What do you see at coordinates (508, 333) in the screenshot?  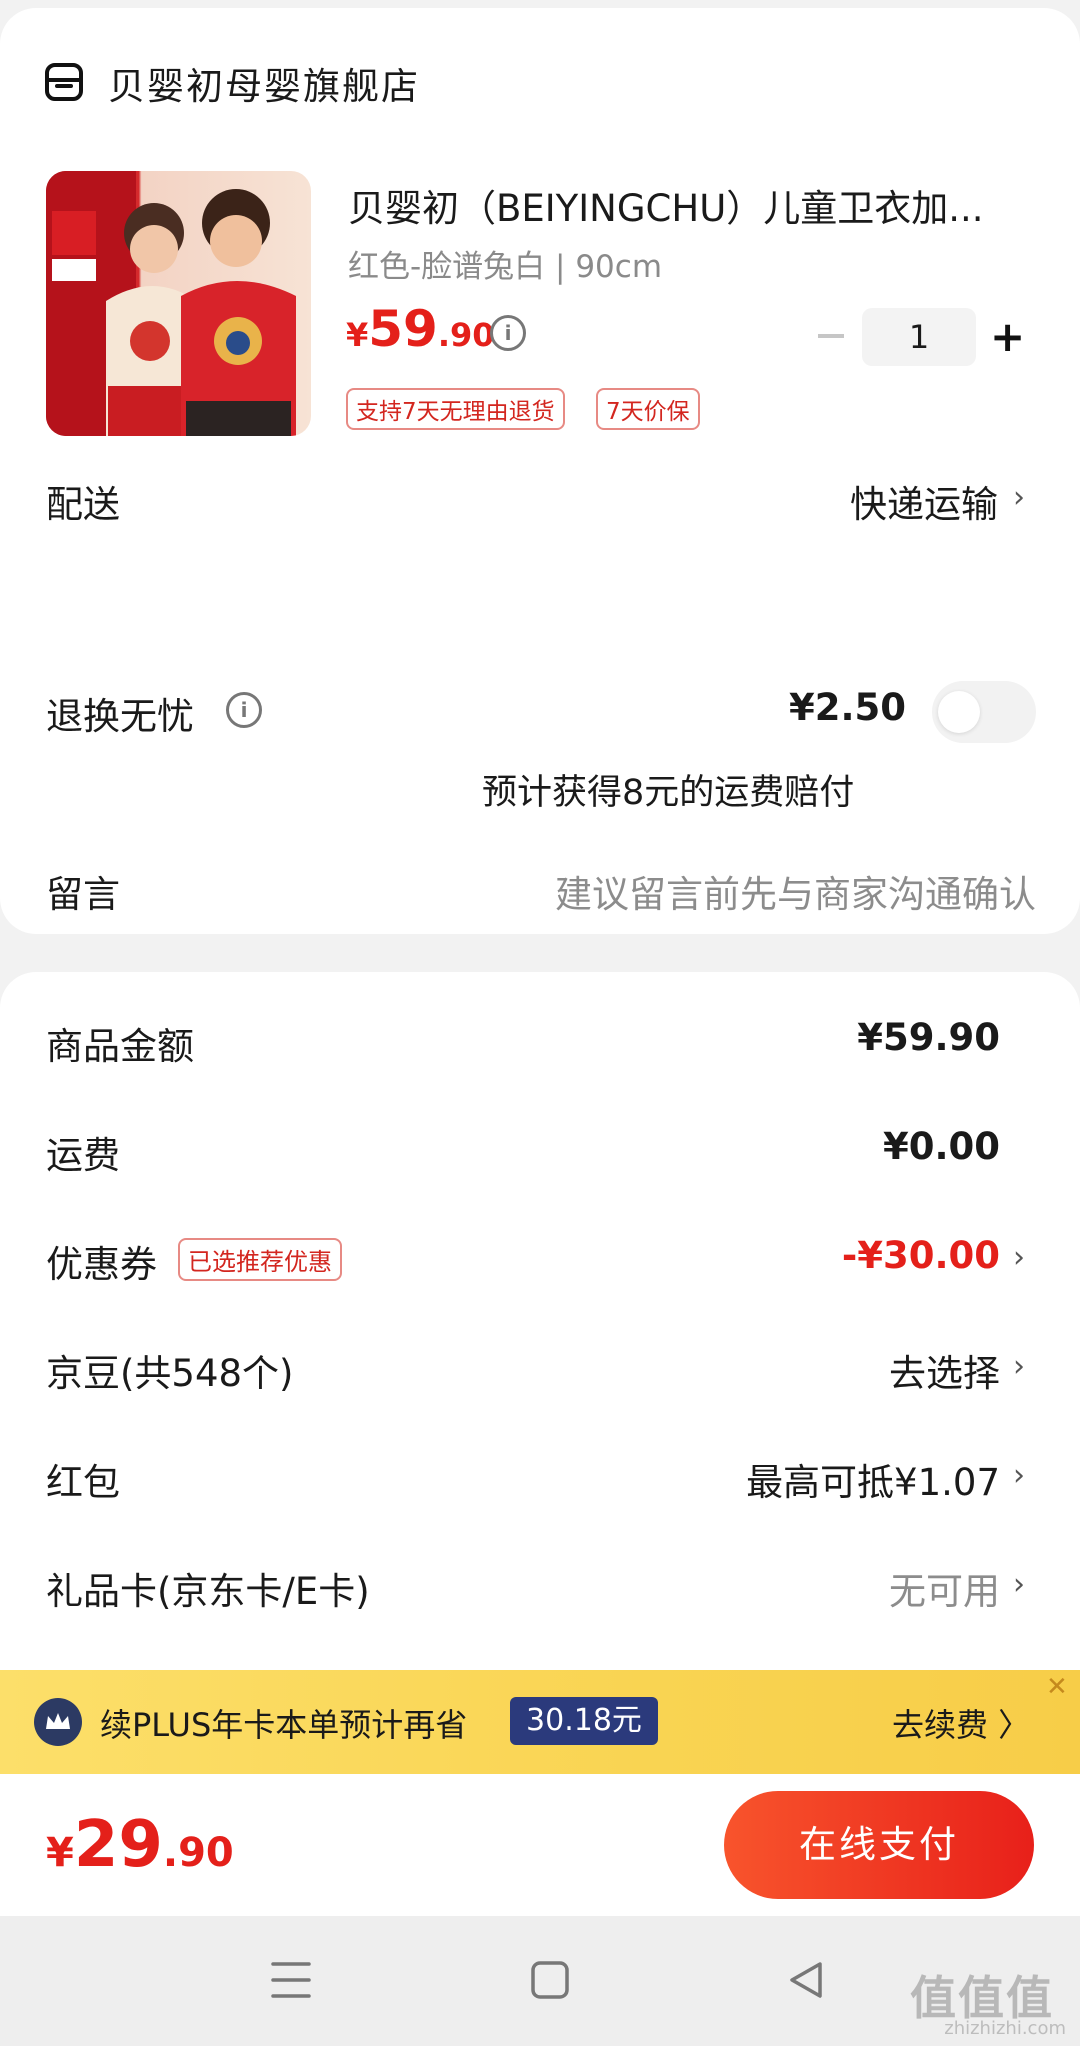 I see `price-info-icon: i` at bounding box center [508, 333].